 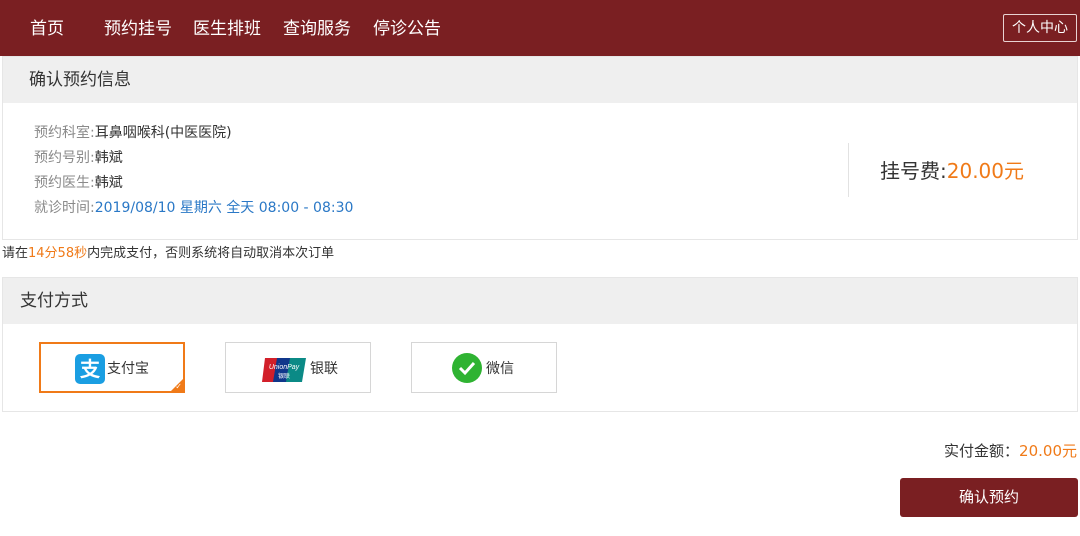 I want to click on nav-item-query-service: 查询服务, so click(x=317, y=28).